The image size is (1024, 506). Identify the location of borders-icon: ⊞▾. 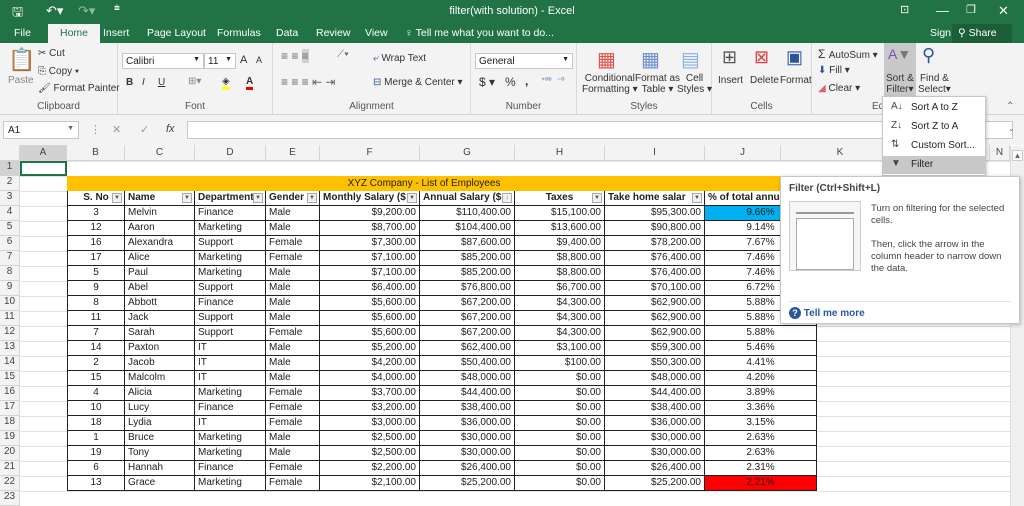
(194, 81).